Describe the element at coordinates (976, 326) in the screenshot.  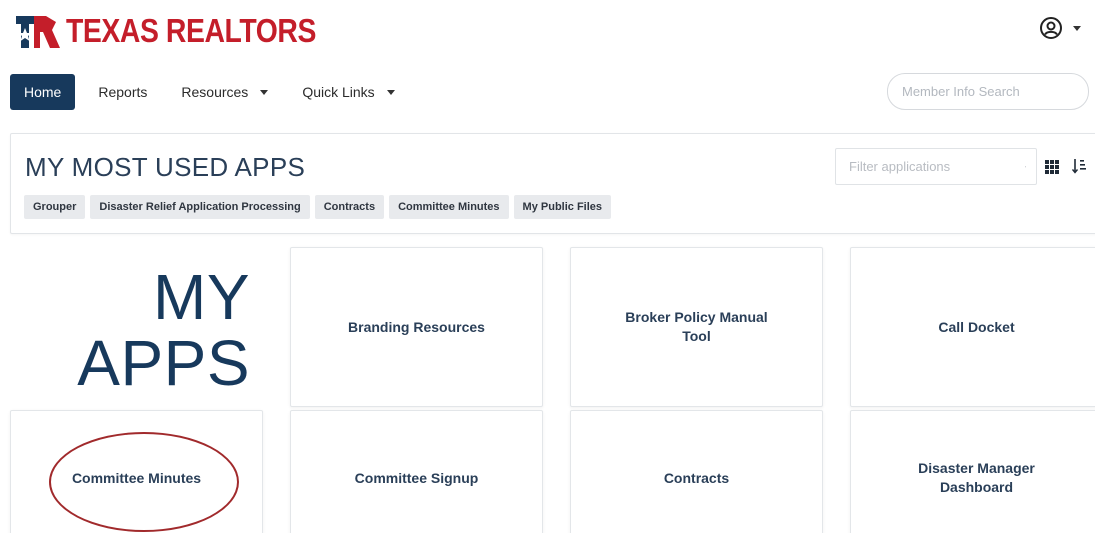
I see `app-tile-label: Call Docket` at that location.